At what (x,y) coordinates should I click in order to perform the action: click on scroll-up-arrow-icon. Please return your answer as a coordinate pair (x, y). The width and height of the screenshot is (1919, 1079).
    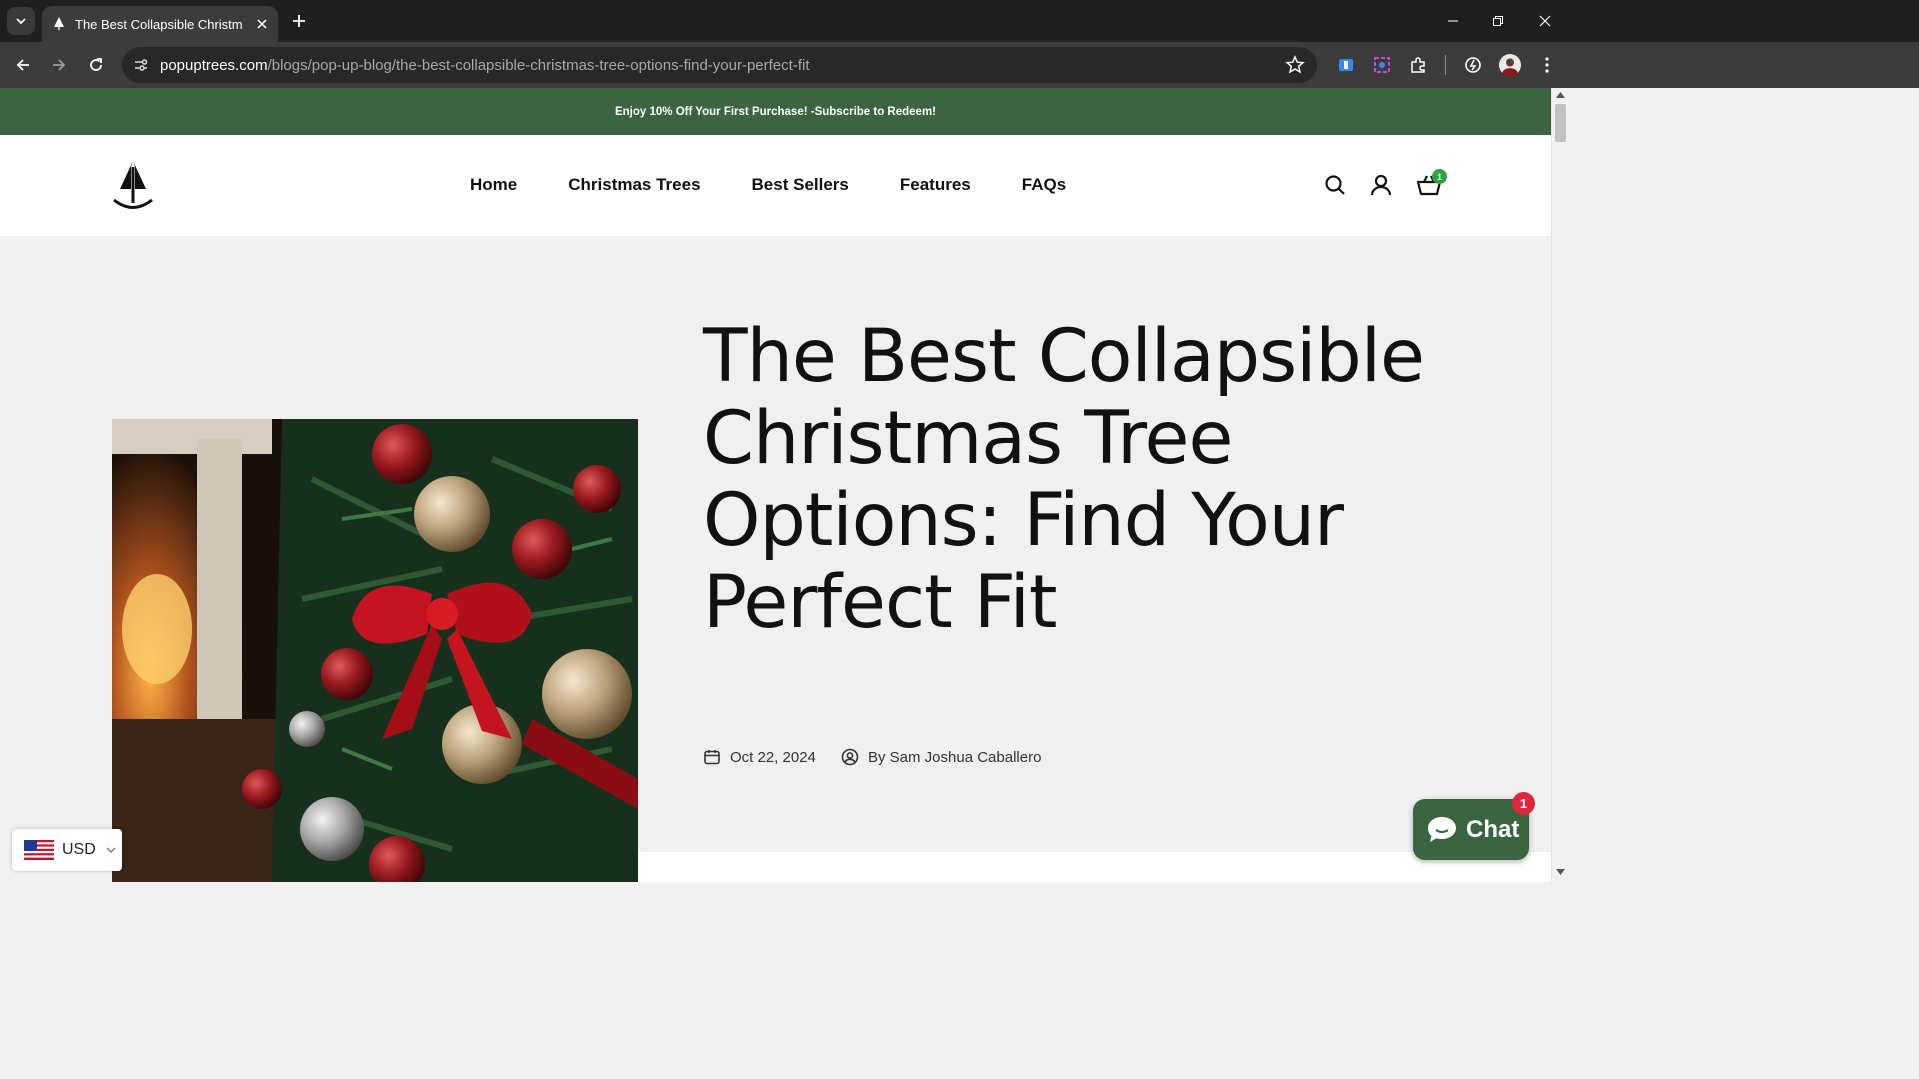
    Looking at the image, I should click on (1560, 95).